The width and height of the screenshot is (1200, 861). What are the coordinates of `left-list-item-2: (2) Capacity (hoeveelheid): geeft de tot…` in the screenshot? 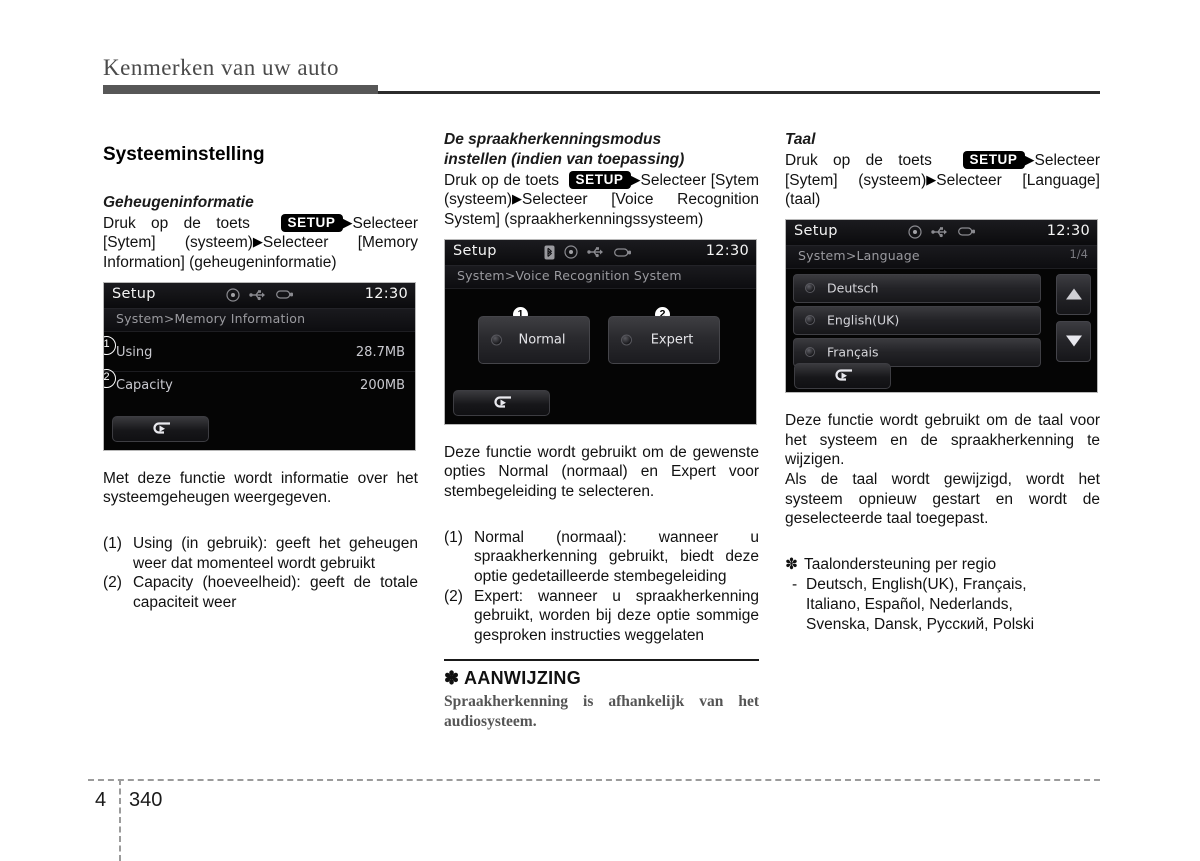 It's located at (260, 592).